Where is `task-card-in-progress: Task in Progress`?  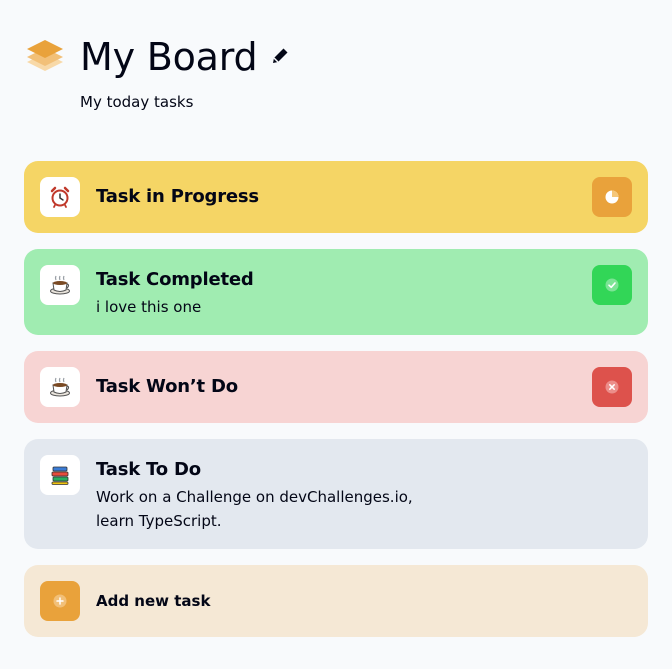 task-card-in-progress: Task in Progress is located at coordinates (336, 197).